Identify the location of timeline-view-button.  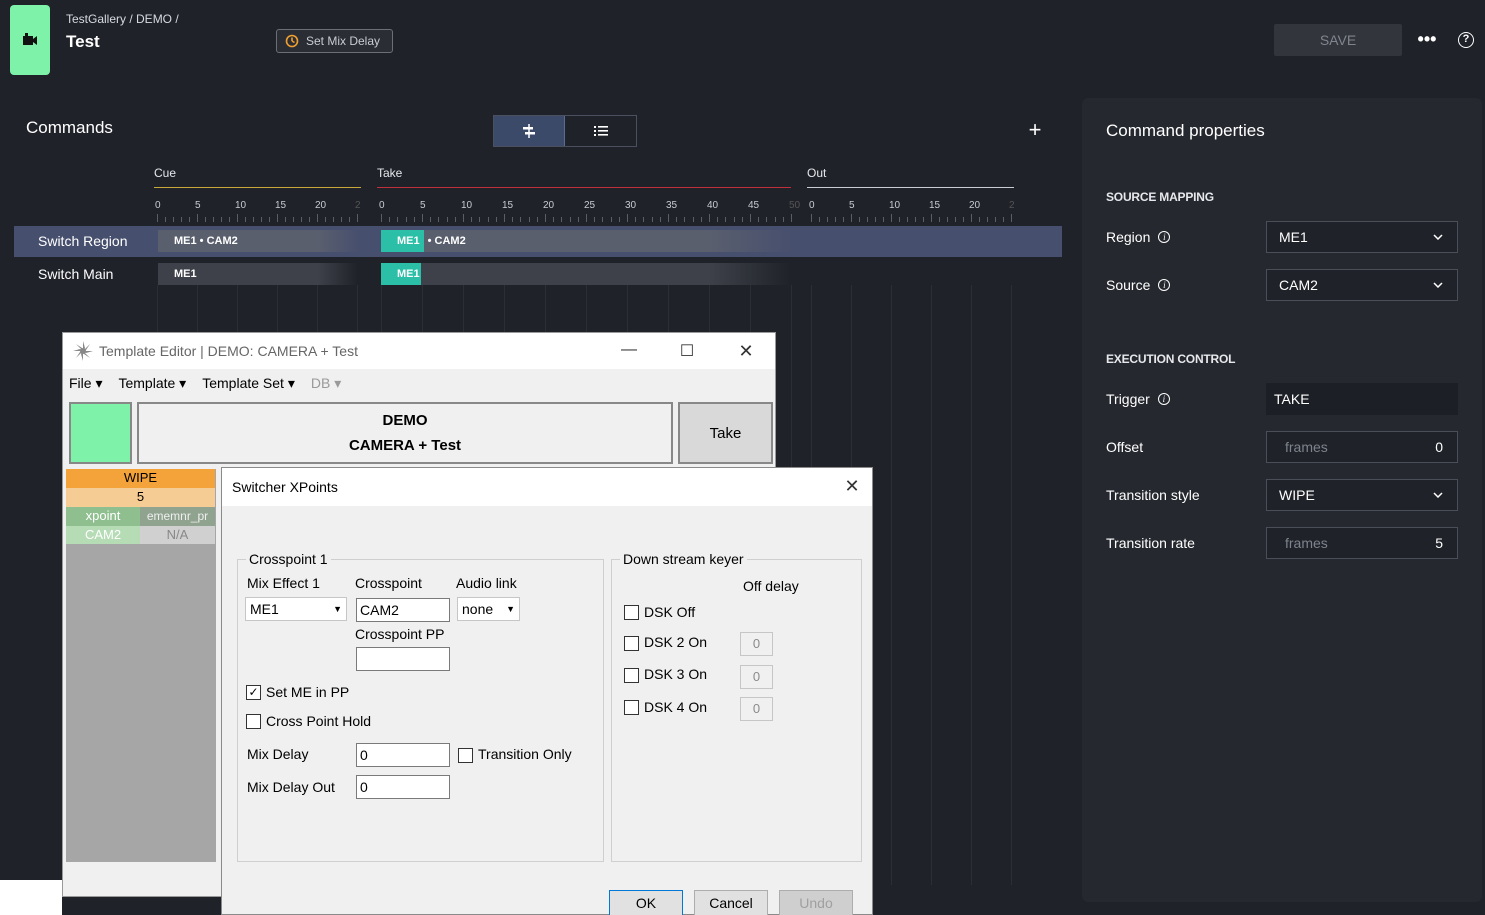
(529, 131).